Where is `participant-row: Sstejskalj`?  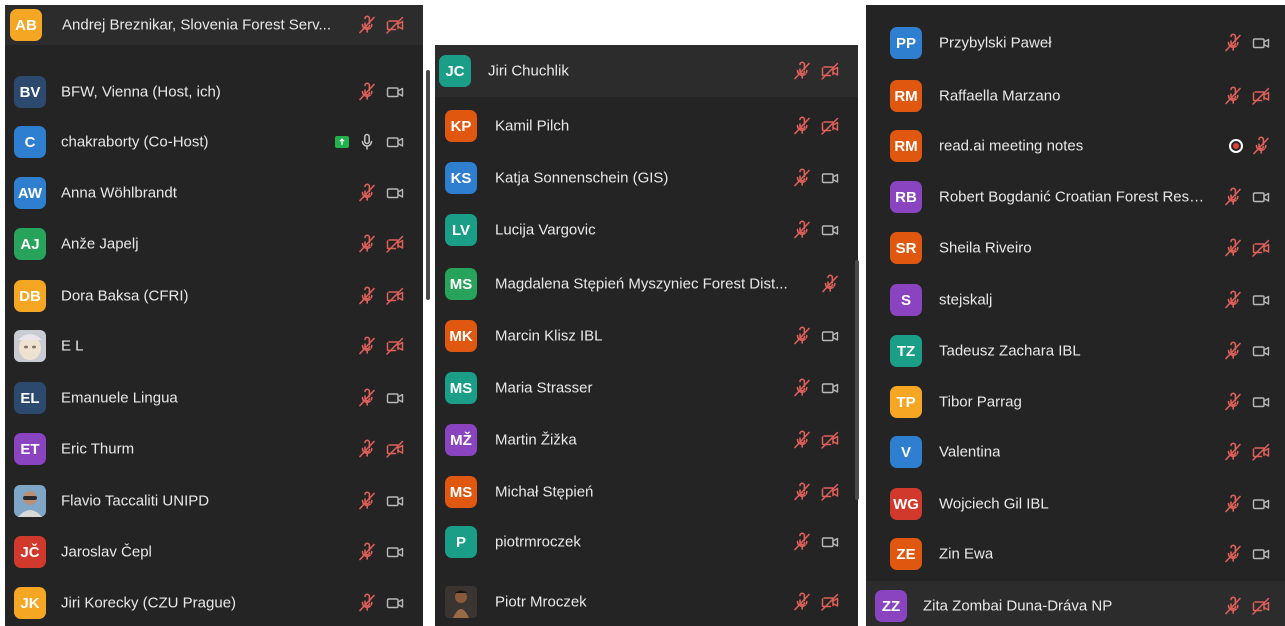 participant-row: Sstejskalj is located at coordinates (1075, 300).